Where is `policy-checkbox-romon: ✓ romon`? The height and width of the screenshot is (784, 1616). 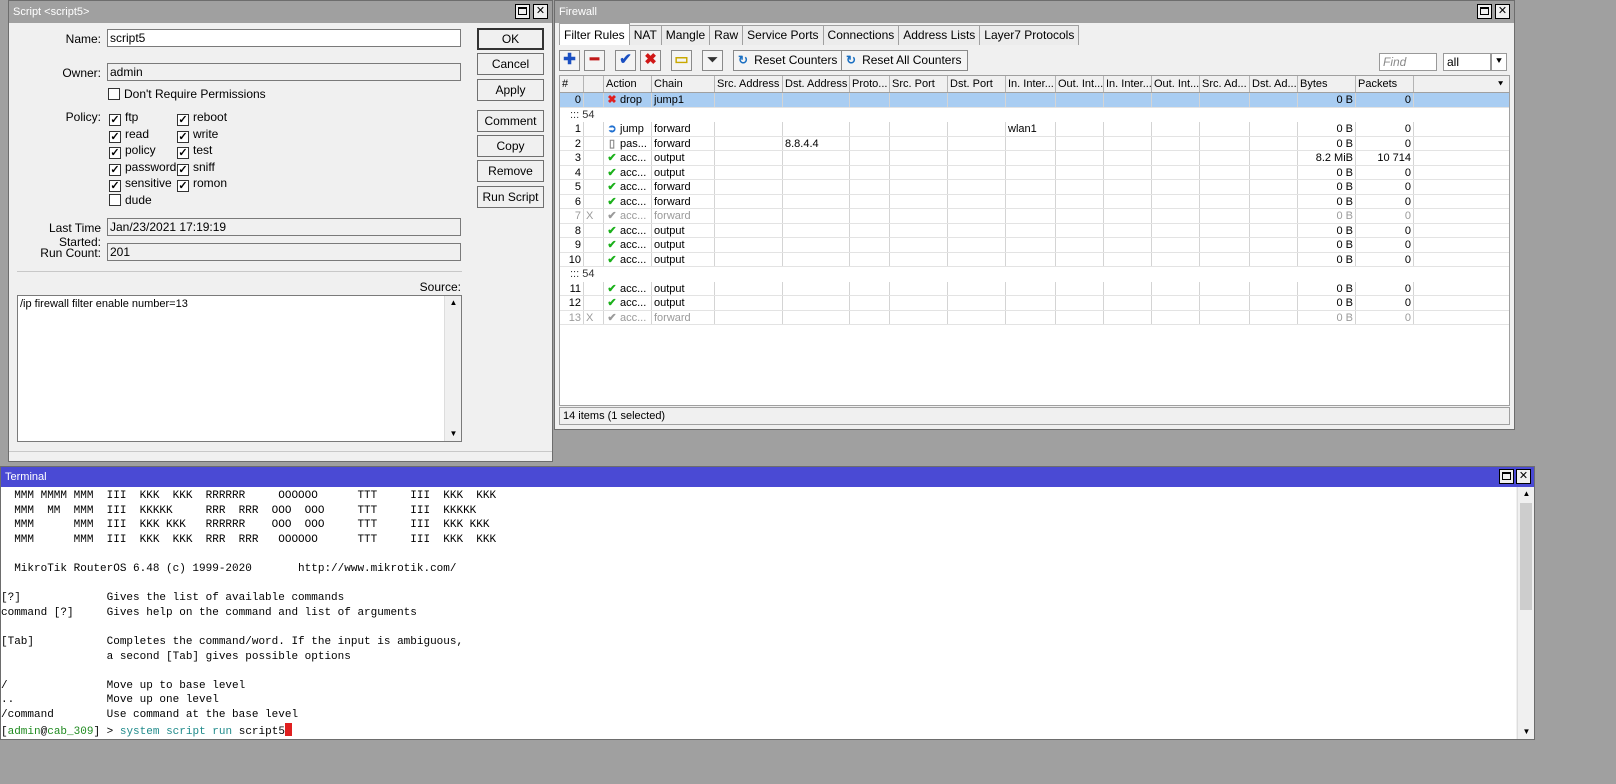 policy-checkbox-romon: ✓ romon is located at coordinates (202, 184).